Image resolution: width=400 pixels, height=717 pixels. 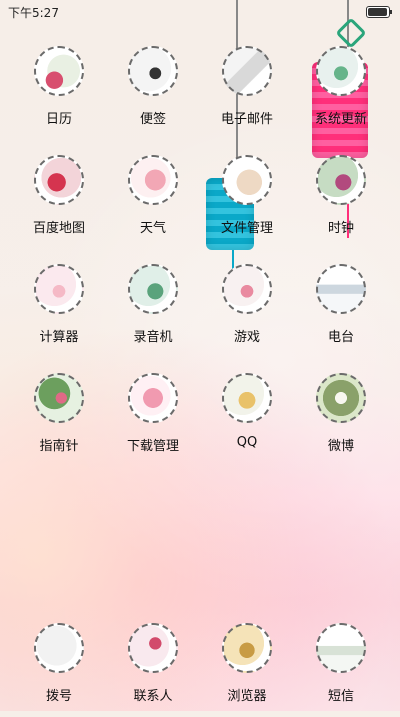 I want to click on app-email: 电子邮件, so click(x=247, y=93).